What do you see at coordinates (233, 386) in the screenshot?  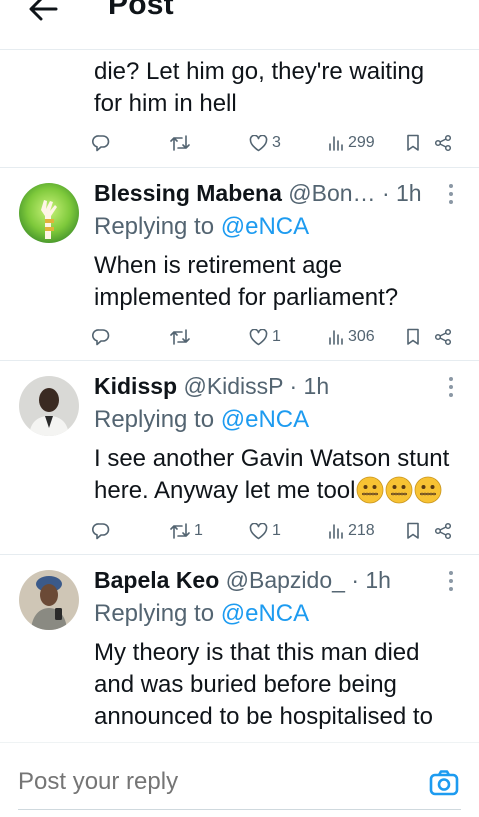 I see `user-handle: @KidissP` at bounding box center [233, 386].